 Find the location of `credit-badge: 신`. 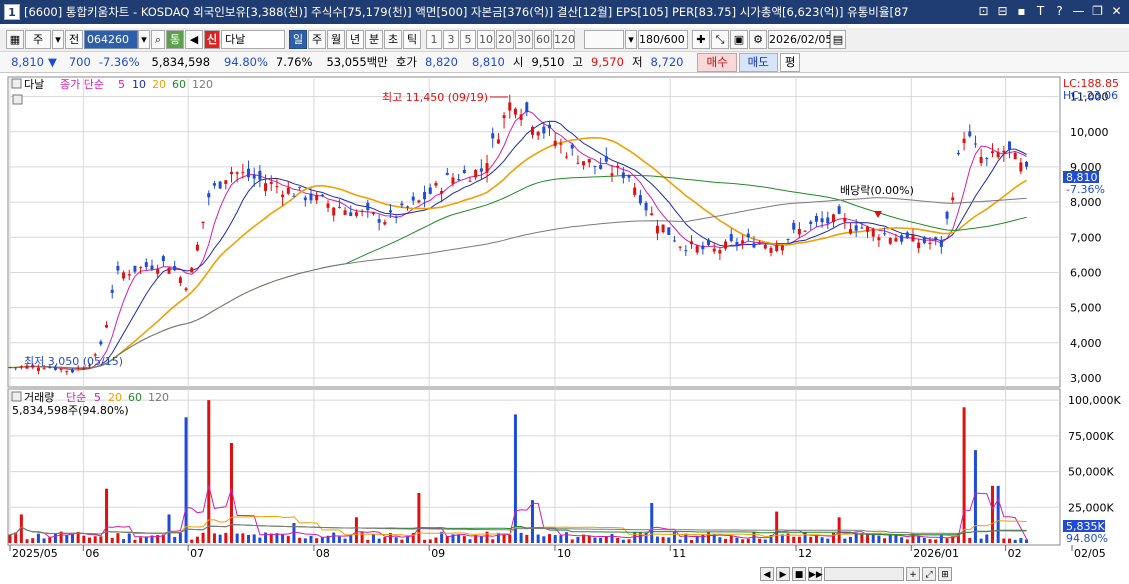

credit-badge: 신 is located at coordinates (212, 39).